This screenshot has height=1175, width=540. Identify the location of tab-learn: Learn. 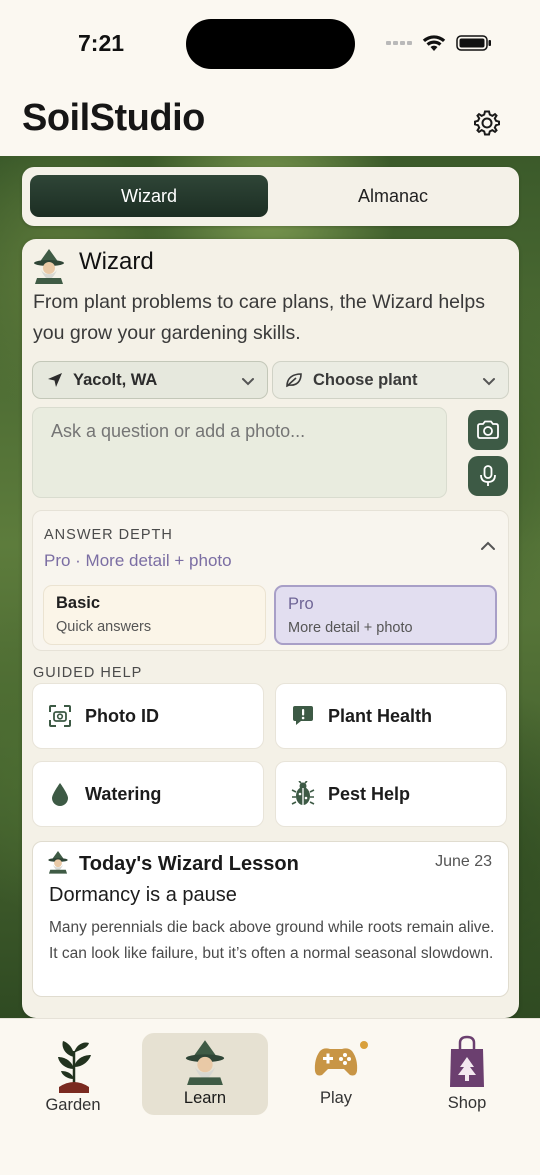
(205, 1074).